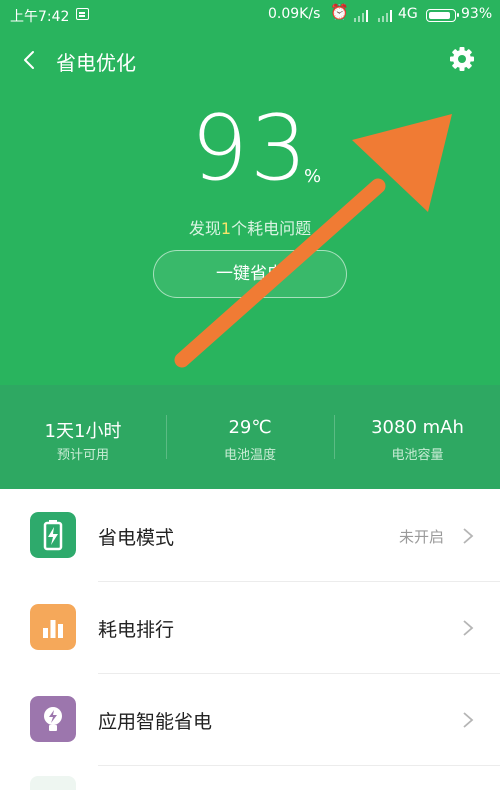 The image size is (500, 790). What do you see at coordinates (53, 783) in the screenshot?
I see `next-menu-item-icon` at bounding box center [53, 783].